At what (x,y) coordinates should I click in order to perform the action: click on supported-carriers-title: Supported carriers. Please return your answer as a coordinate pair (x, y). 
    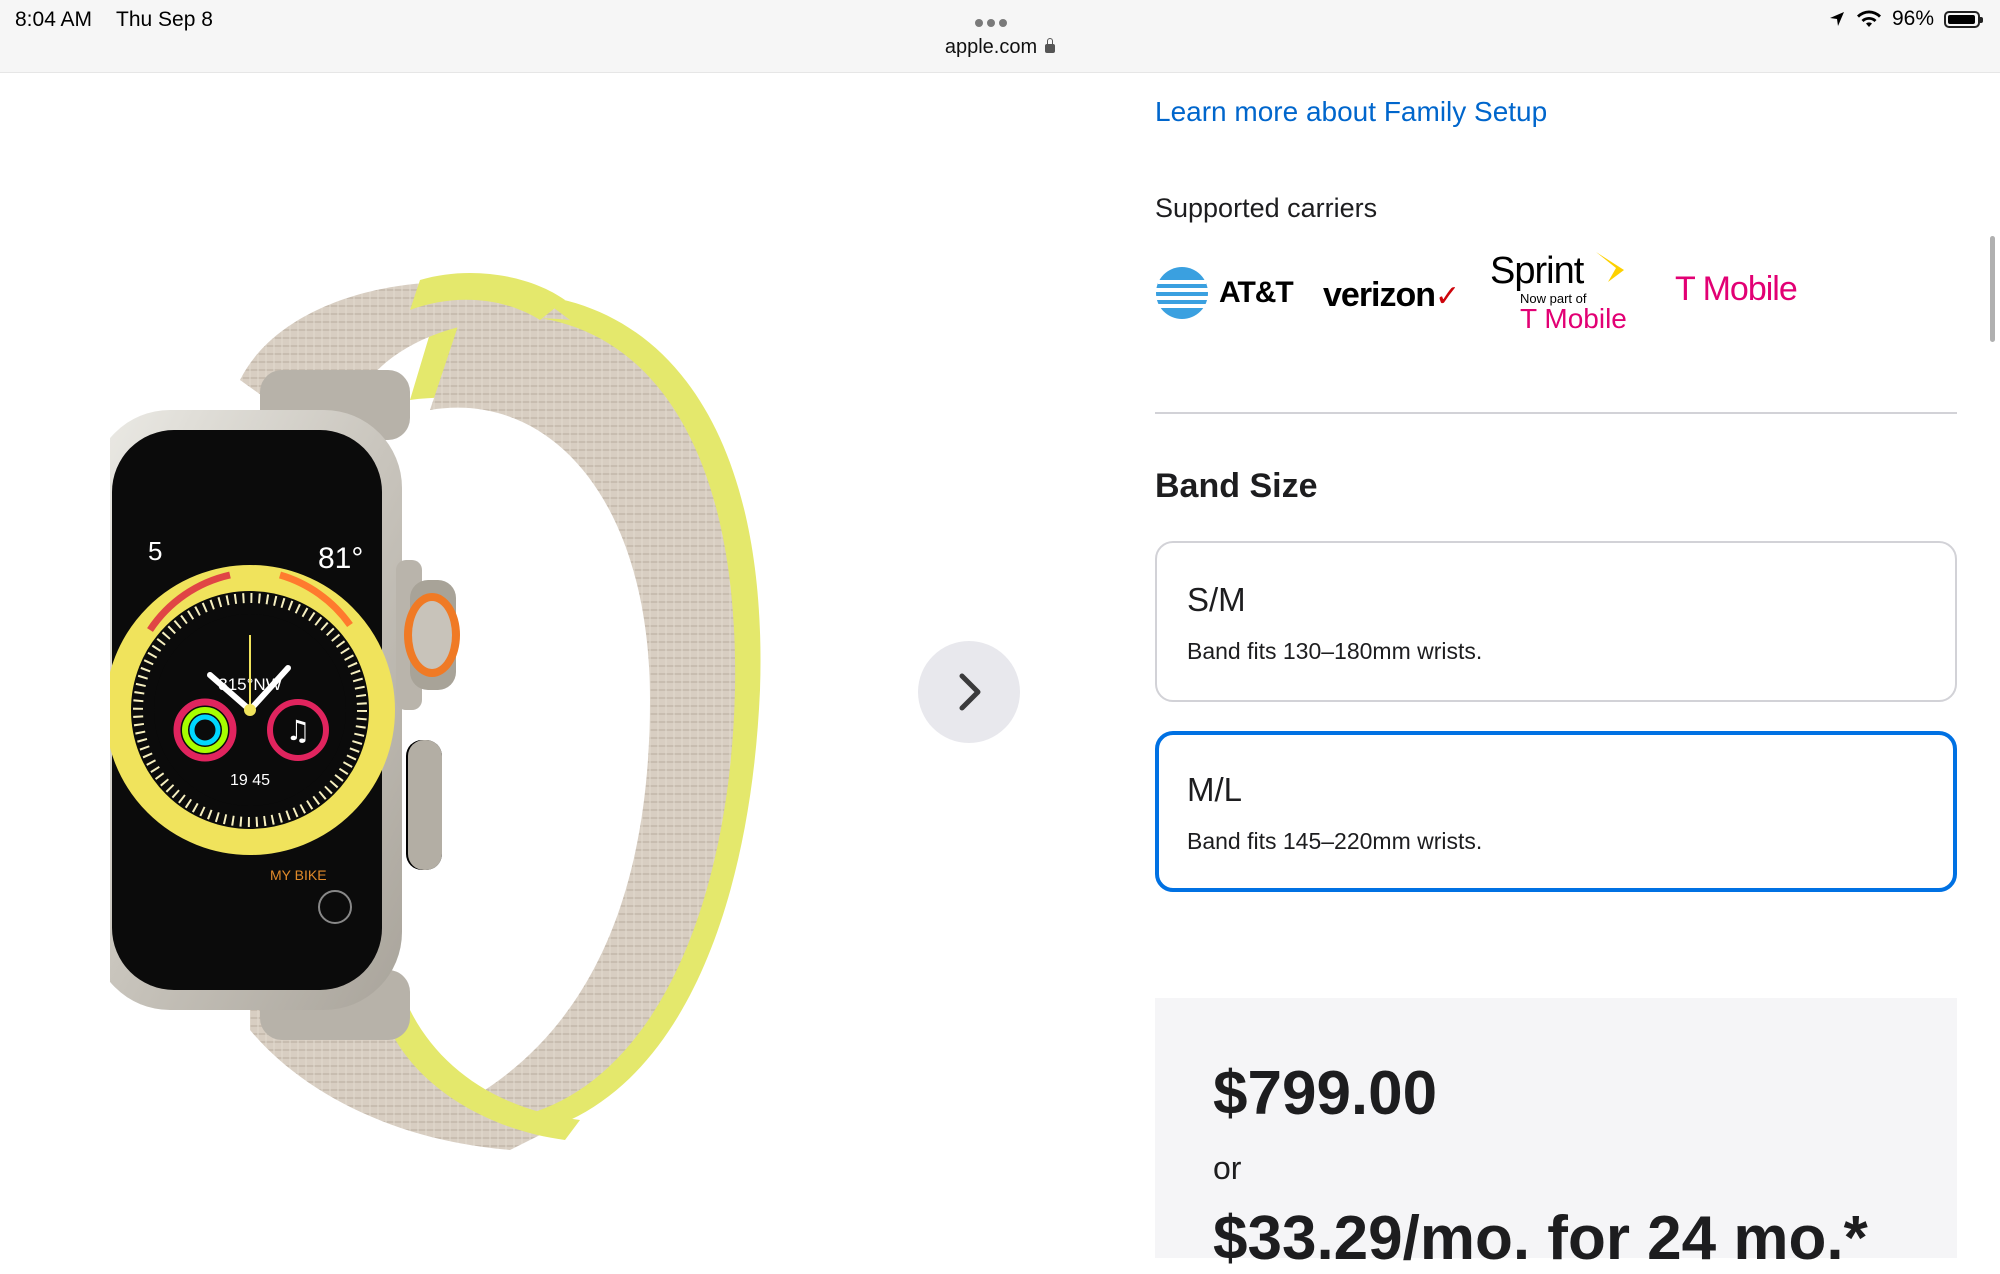
    Looking at the image, I should click on (1266, 208).